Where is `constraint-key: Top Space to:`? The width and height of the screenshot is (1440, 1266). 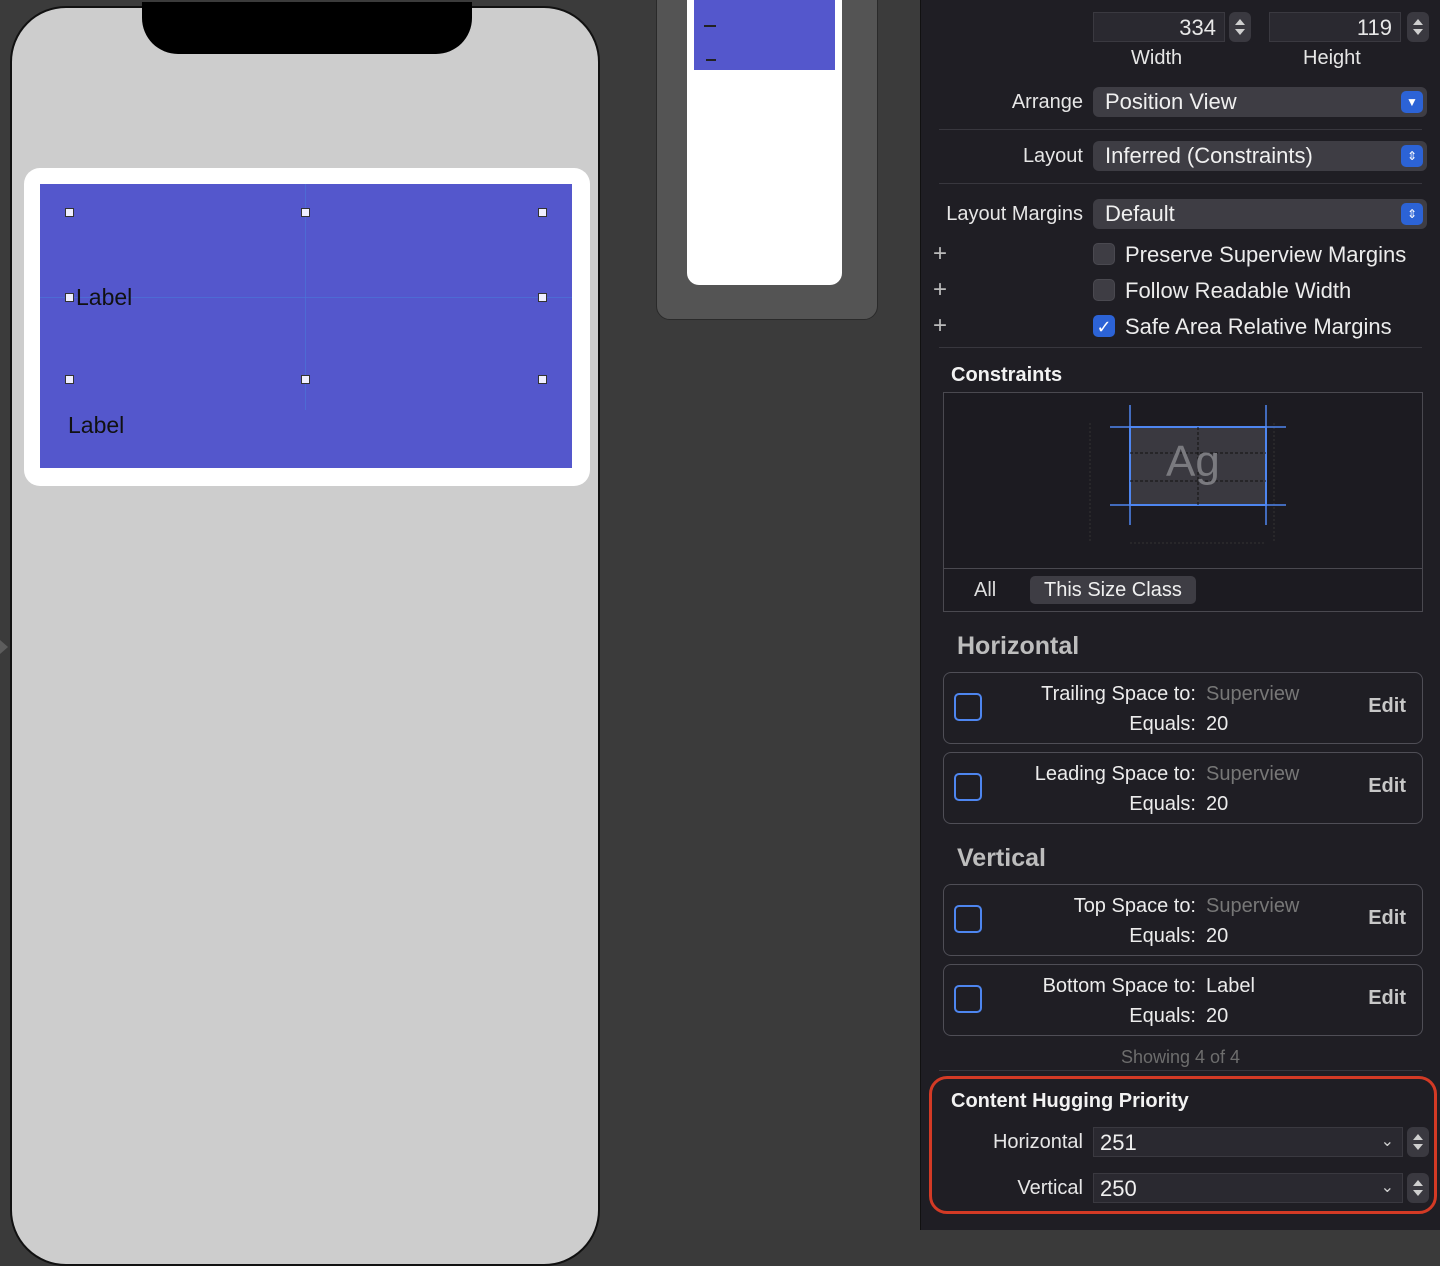
constraint-key: Top Space to: is located at coordinates (1134, 906).